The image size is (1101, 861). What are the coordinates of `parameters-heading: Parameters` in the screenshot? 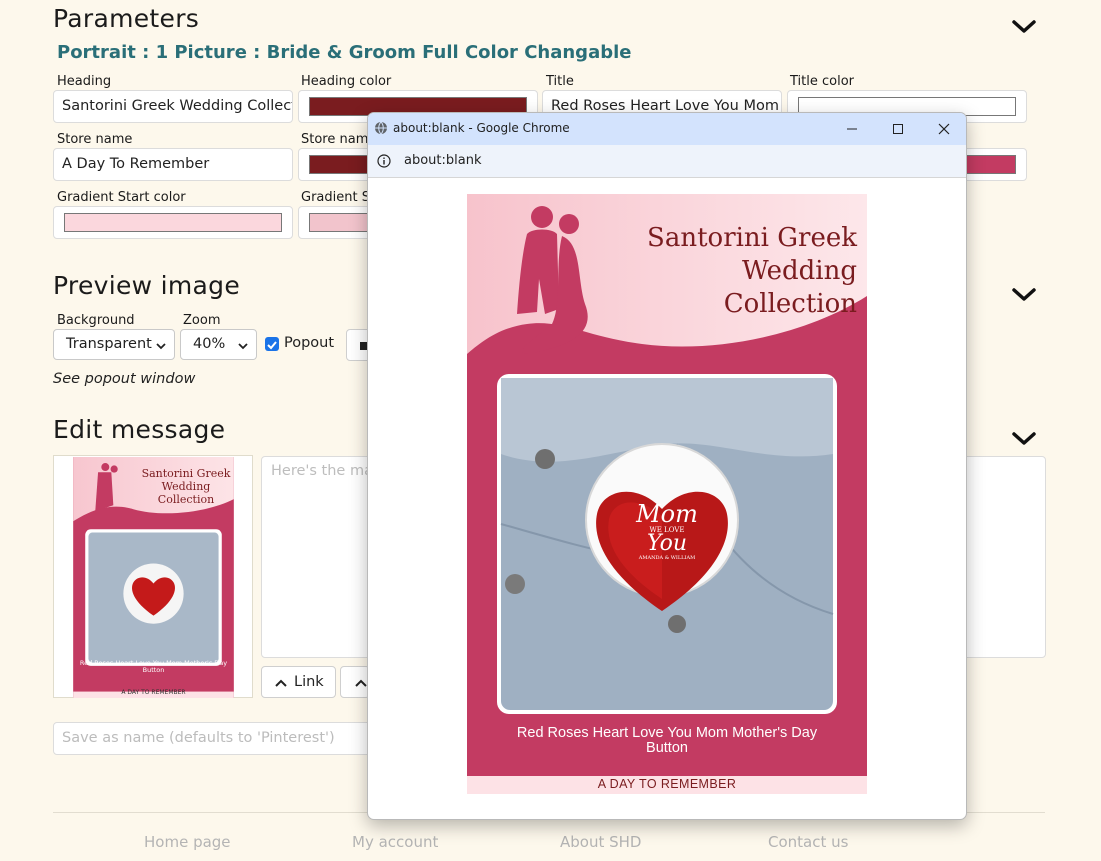 It's located at (126, 18).